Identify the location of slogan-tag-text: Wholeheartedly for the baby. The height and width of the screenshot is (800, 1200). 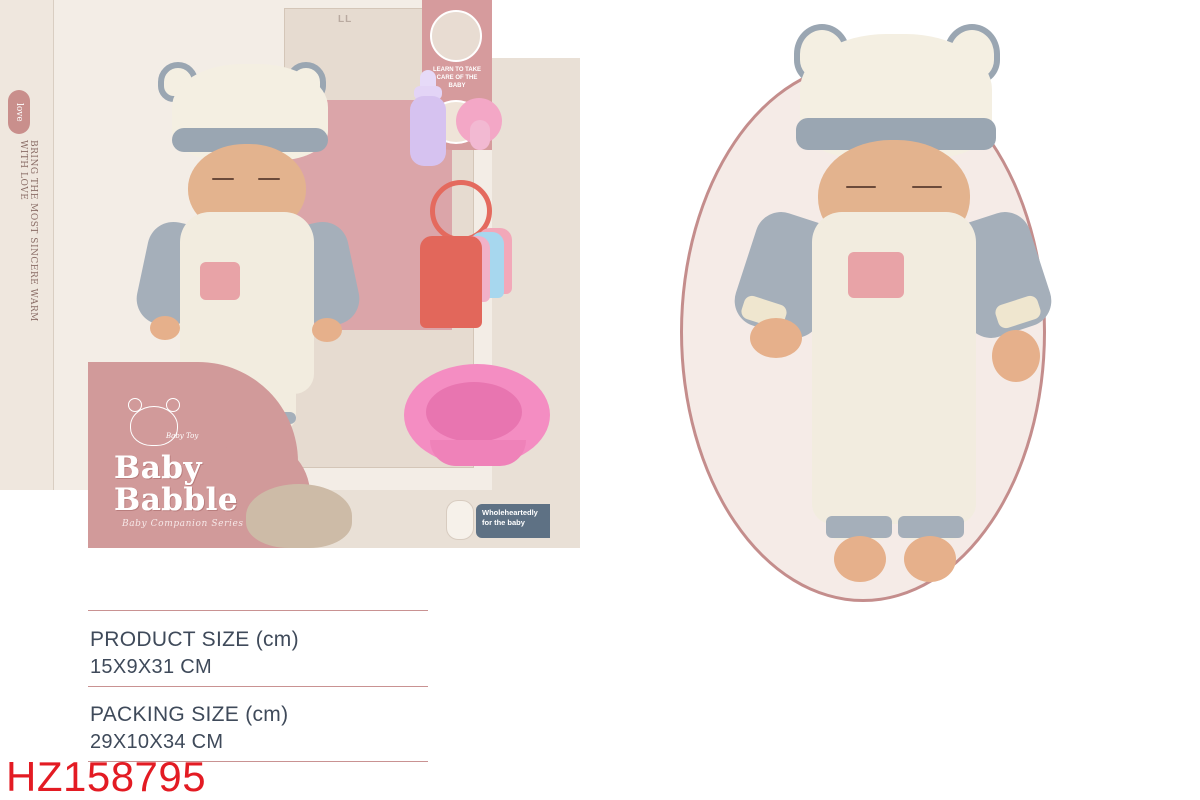
(510, 517).